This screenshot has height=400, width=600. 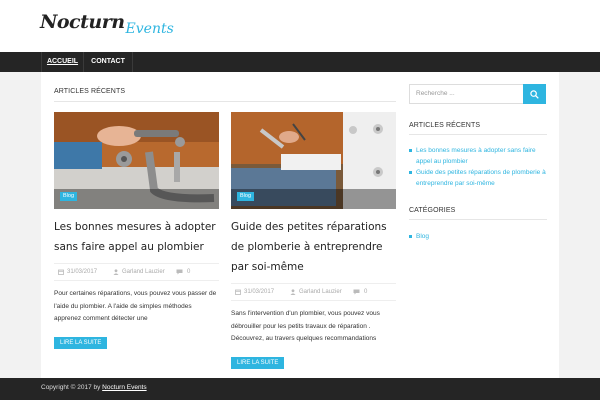 I want to click on search-button, so click(x=534, y=94).